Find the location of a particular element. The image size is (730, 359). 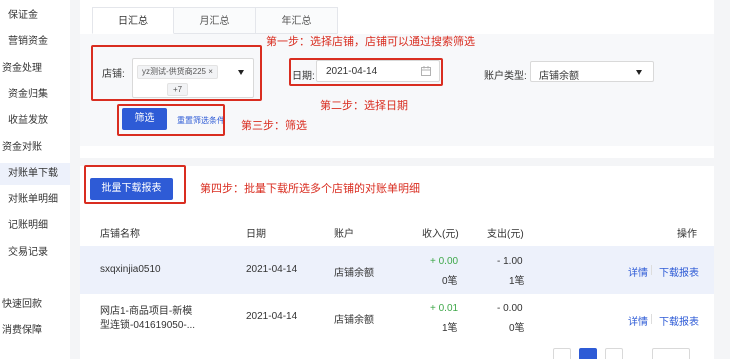

pagination-next is located at coordinates (614, 353).